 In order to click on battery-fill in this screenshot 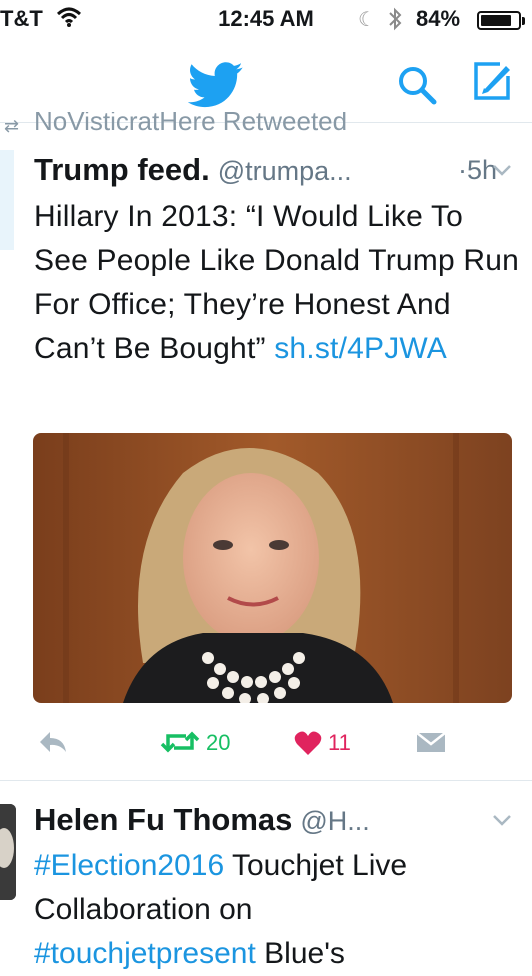, I will do `click(496, 20)`.